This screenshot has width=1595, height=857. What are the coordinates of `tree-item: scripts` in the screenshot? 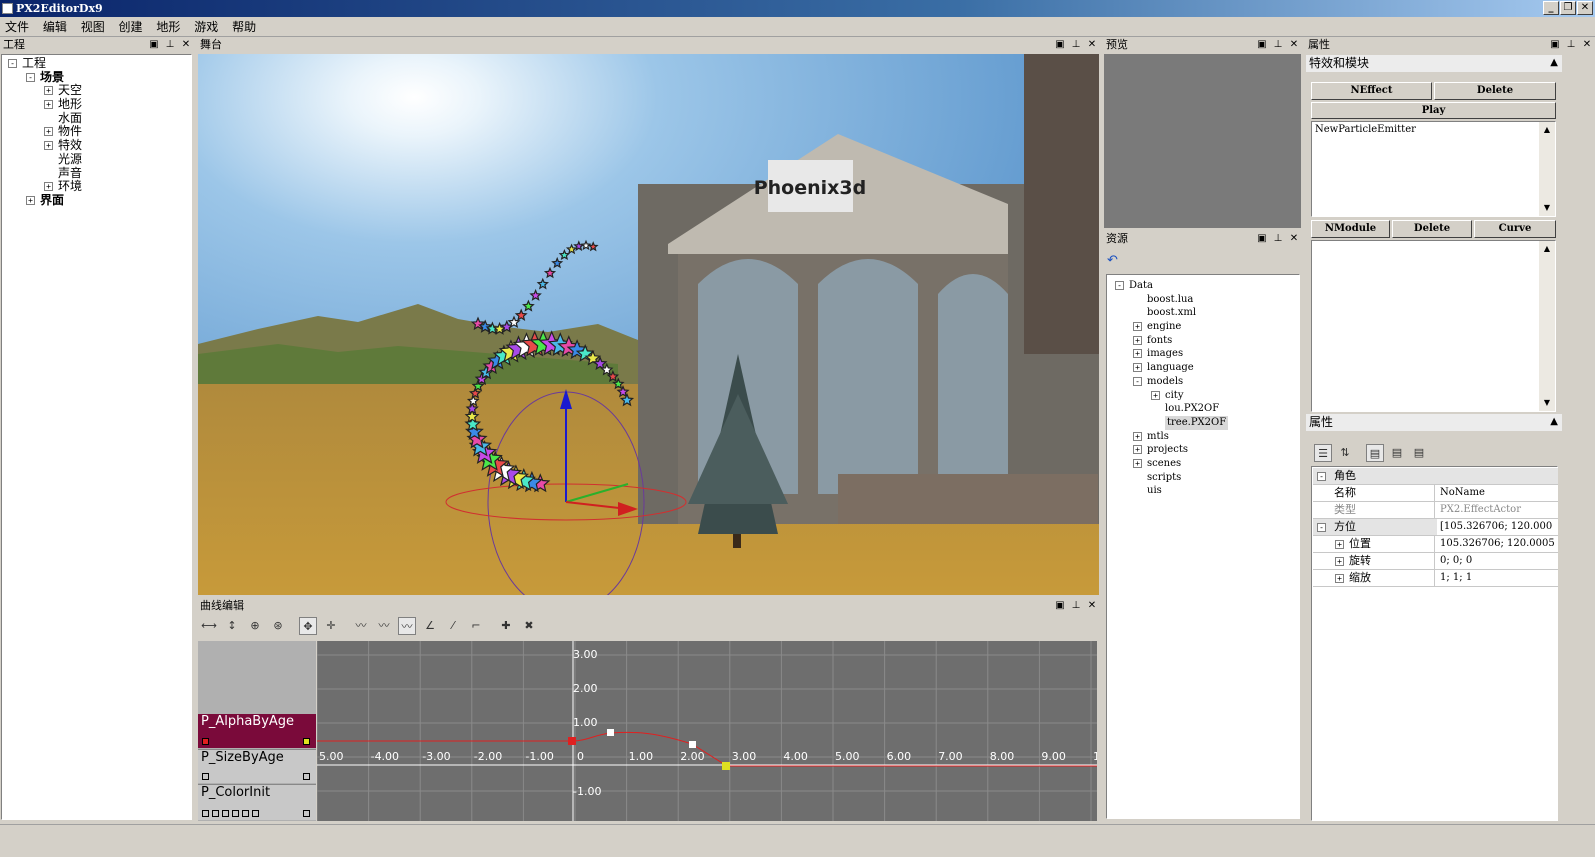 It's located at (1203, 478).